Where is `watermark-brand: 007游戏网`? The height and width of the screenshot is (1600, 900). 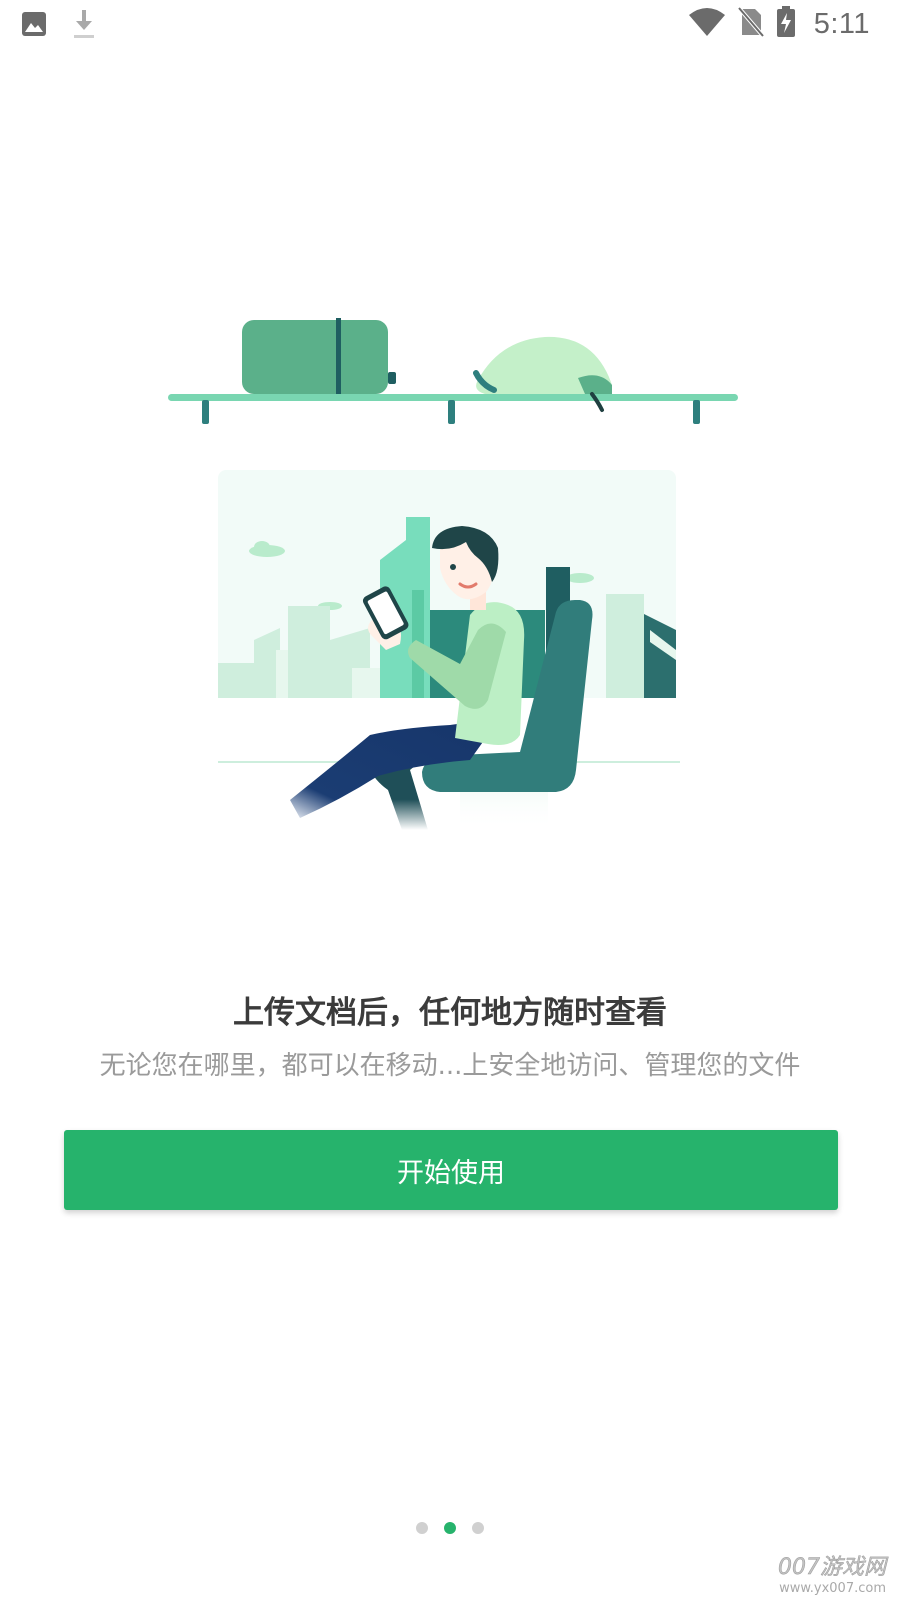 watermark-brand: 007游戏网 is located at coordinates (832, 1568).